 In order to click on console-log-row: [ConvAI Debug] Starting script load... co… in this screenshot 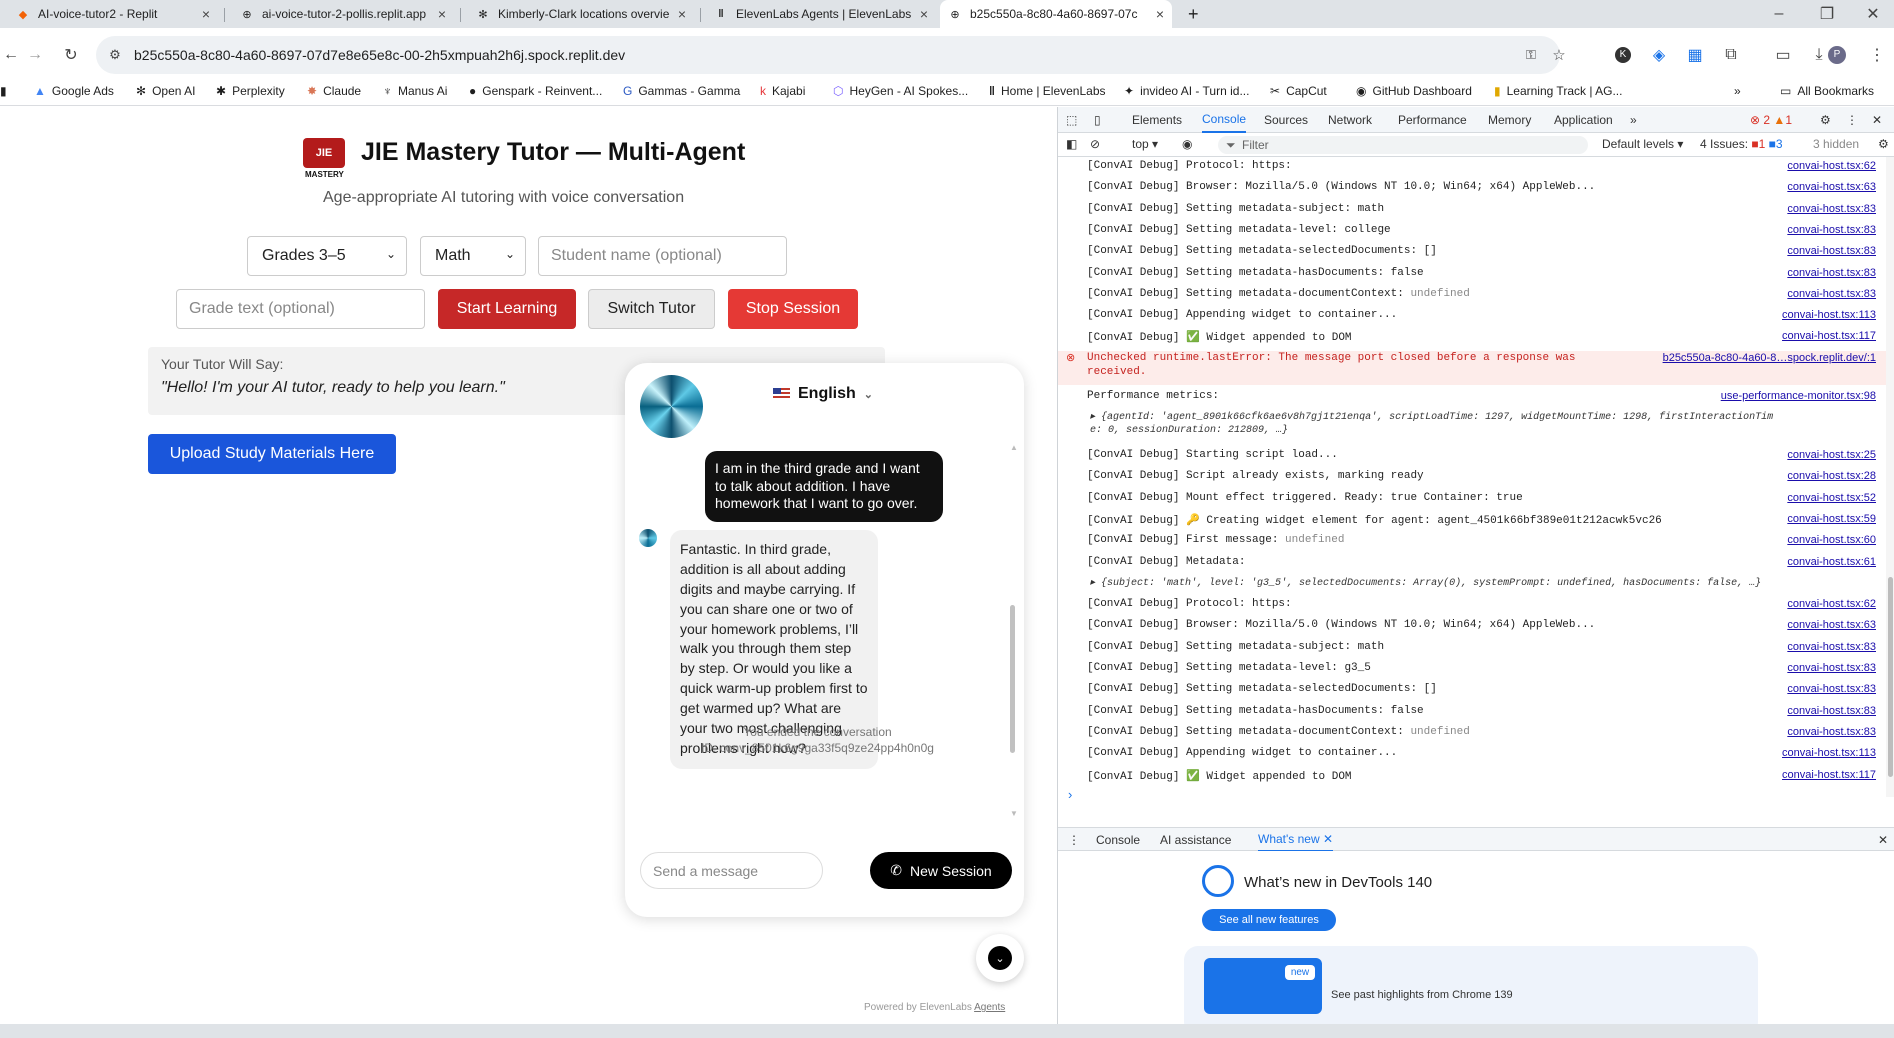, I will do `click(1472, 457)`.